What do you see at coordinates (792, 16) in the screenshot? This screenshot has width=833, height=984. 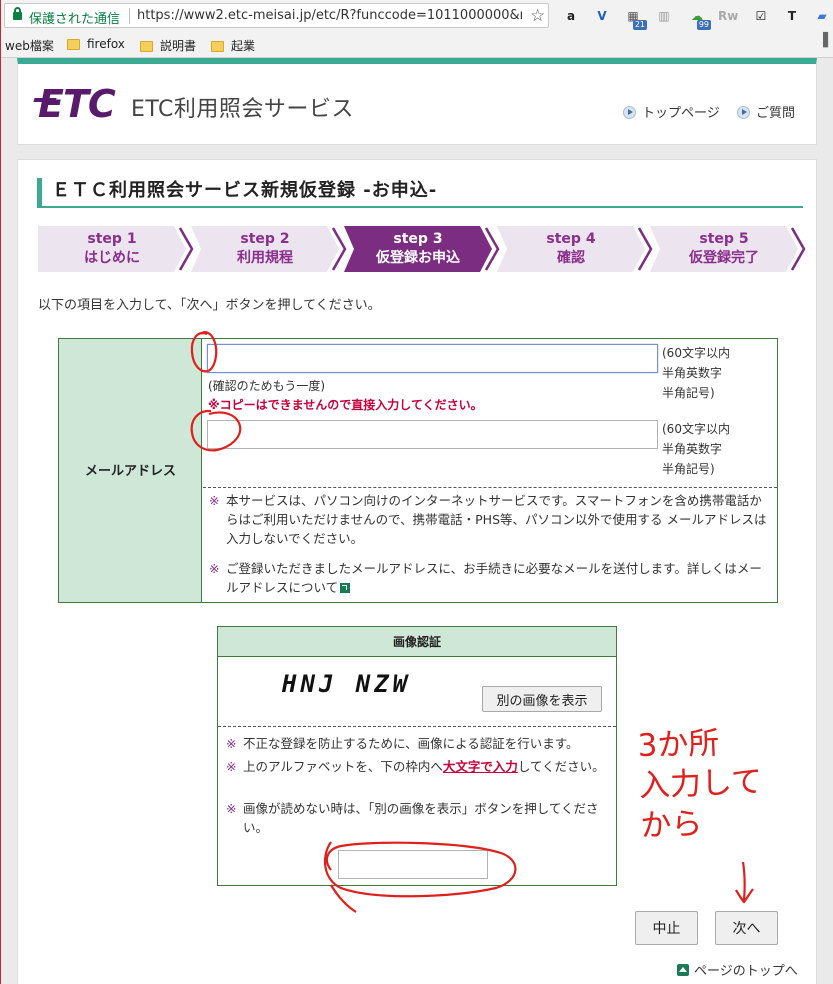 I see `text-icon: T` at bounding box center [792, 16].